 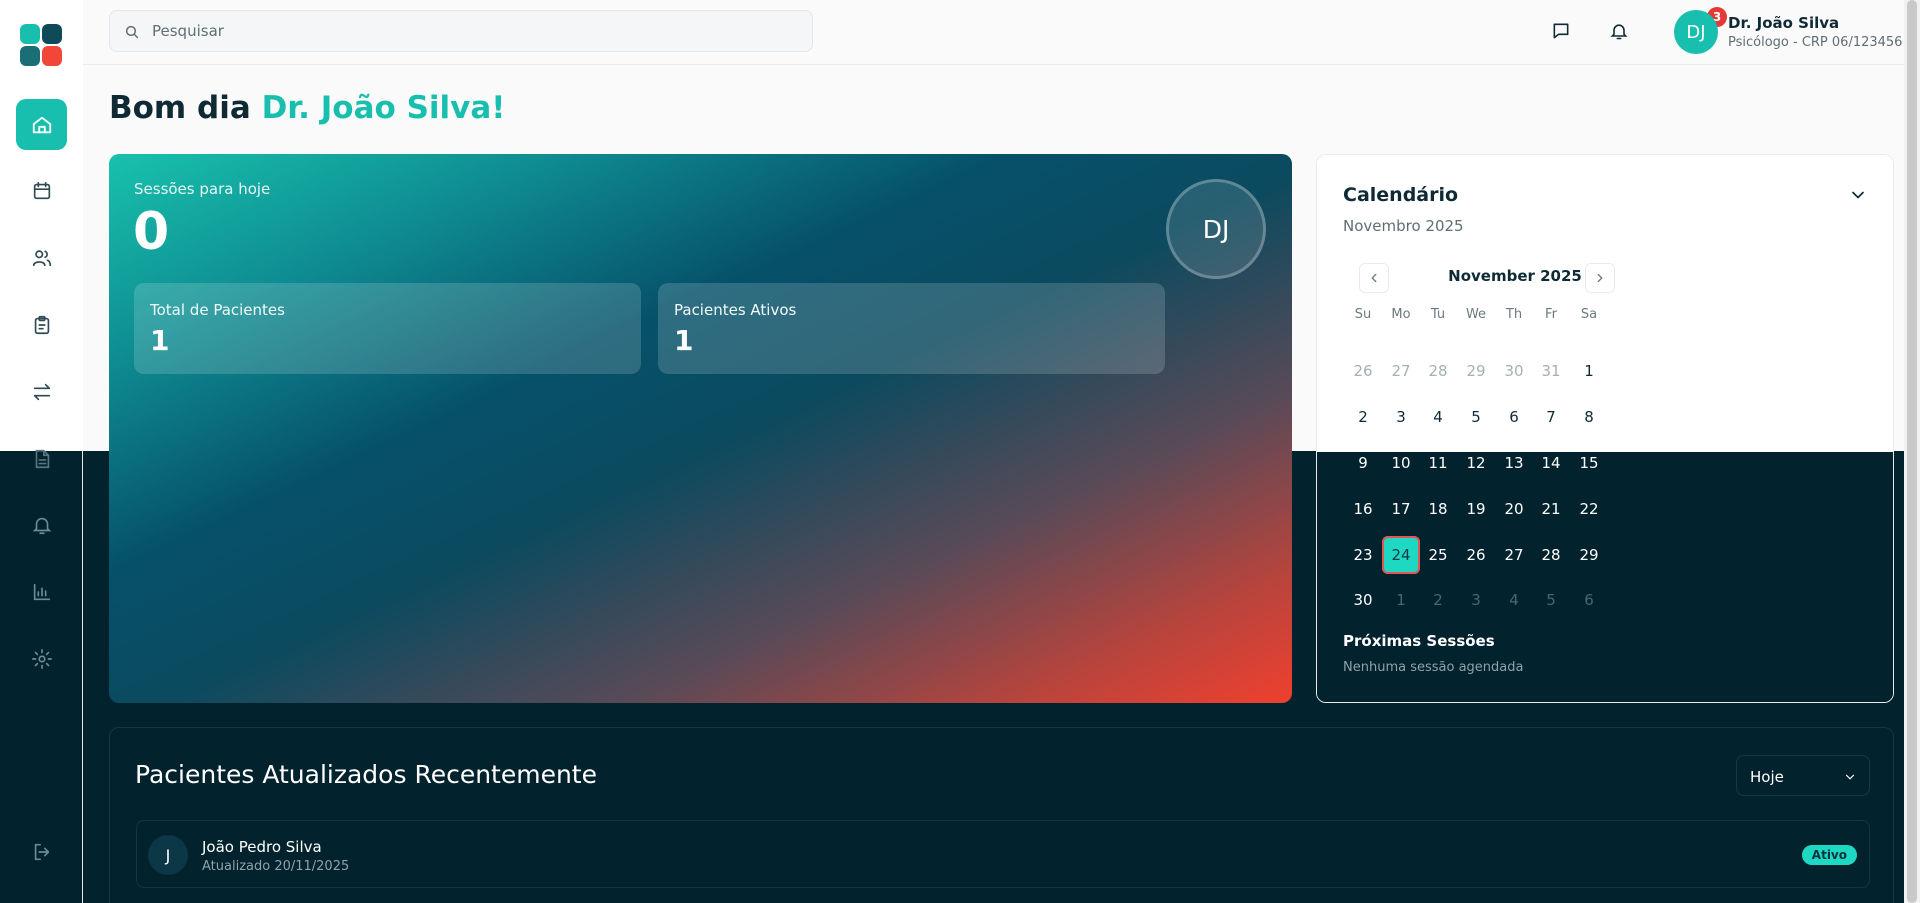 What do you see at coordinates (911, 328) in the screenshot?
I see `stat-active-patients: Pacientes Ativos 1` at bounding box center [911, 328].